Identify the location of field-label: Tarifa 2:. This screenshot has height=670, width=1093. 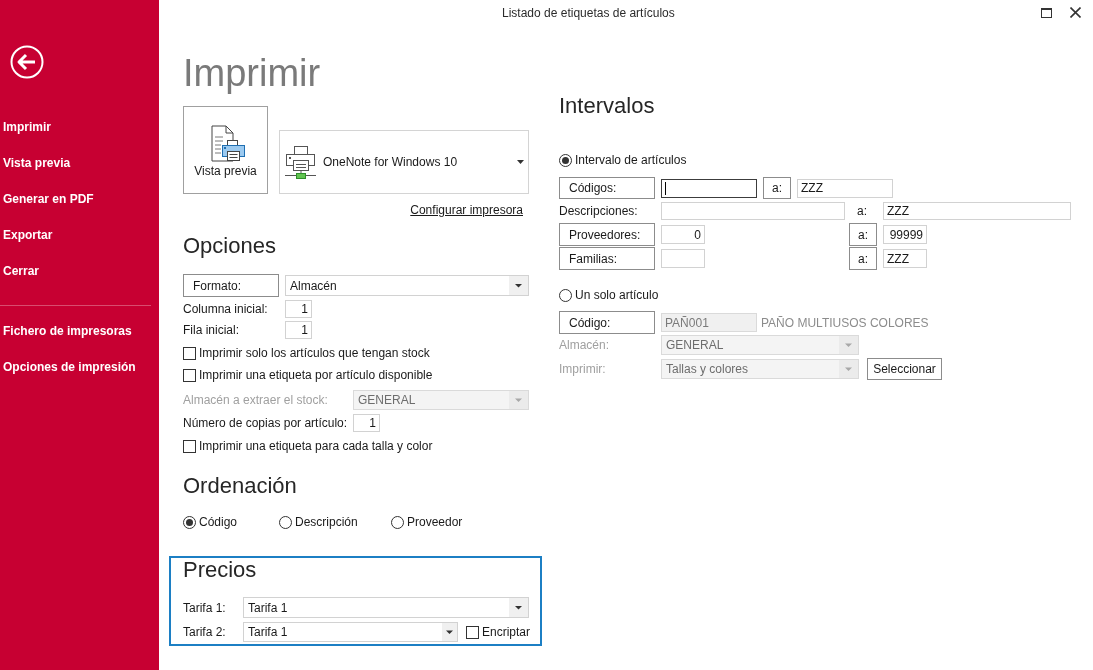
(205, 632).